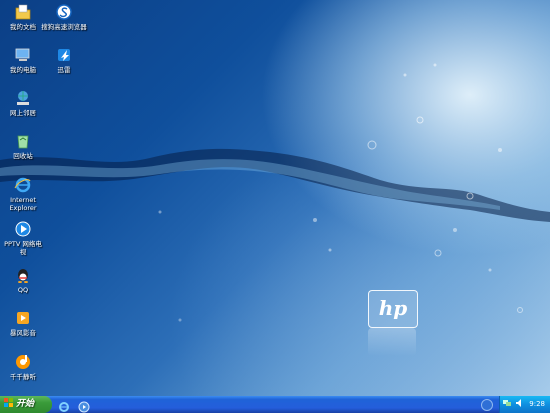  I want to click on pptv-icon, so click(23, 229).